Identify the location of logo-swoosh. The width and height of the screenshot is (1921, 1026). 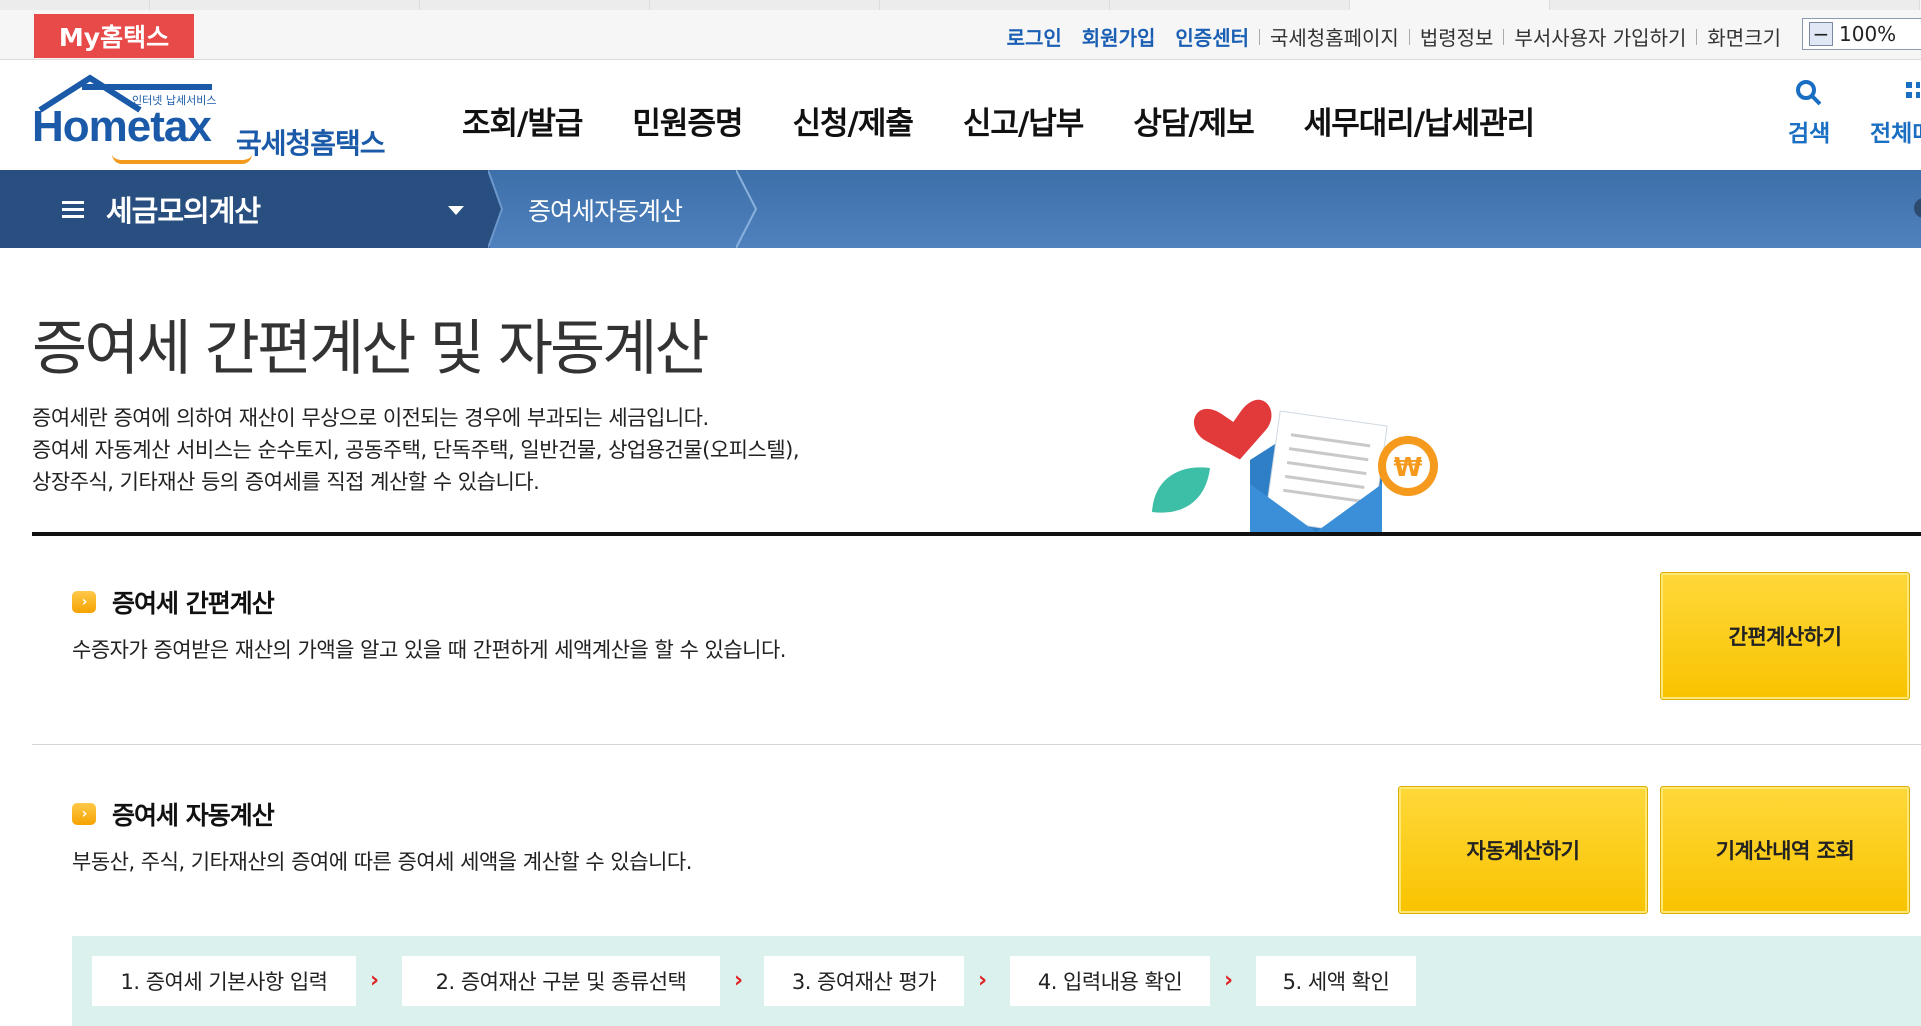
(182, 159).